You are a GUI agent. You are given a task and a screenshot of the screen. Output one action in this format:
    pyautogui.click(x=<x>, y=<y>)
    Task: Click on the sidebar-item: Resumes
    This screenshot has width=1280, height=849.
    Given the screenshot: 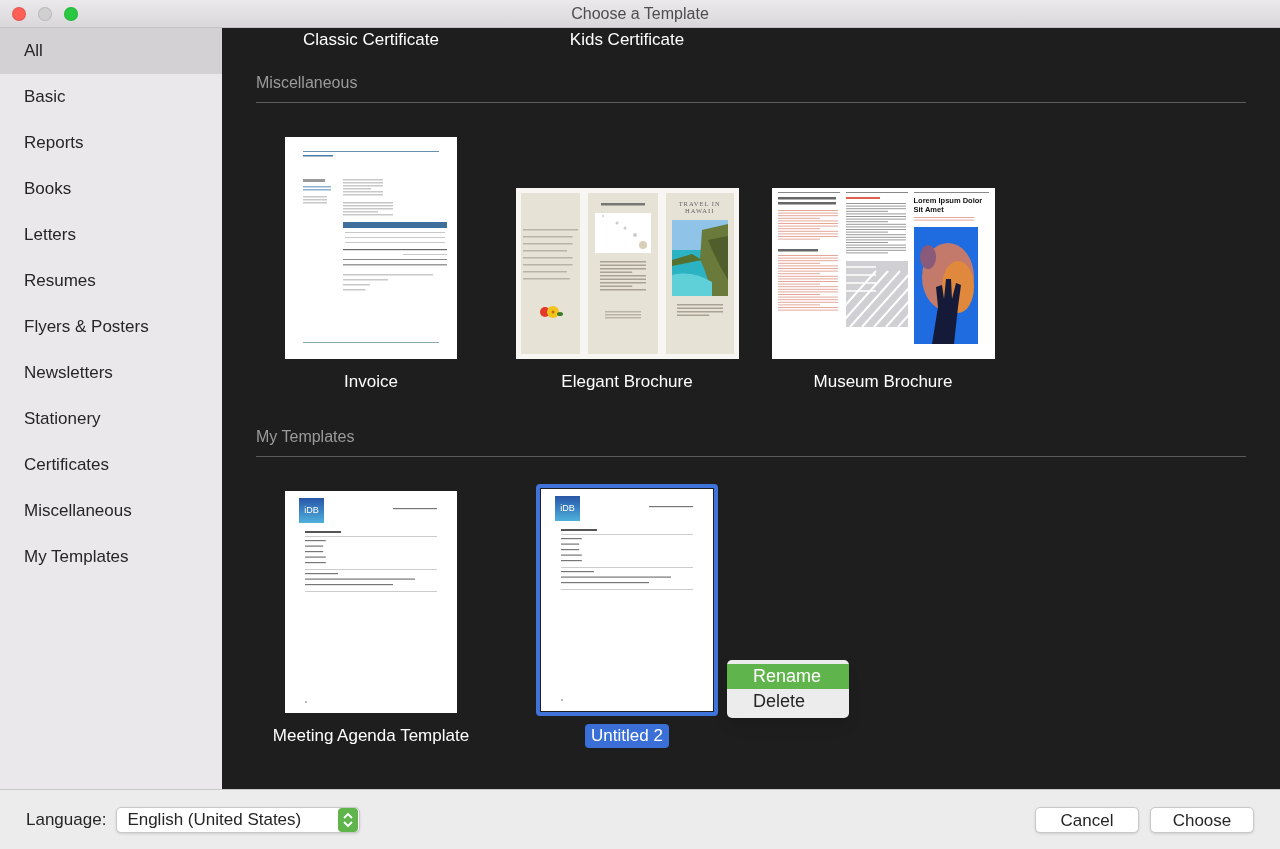 What is the action you would take?
    pyautogui.click(x=111, y=281)
    